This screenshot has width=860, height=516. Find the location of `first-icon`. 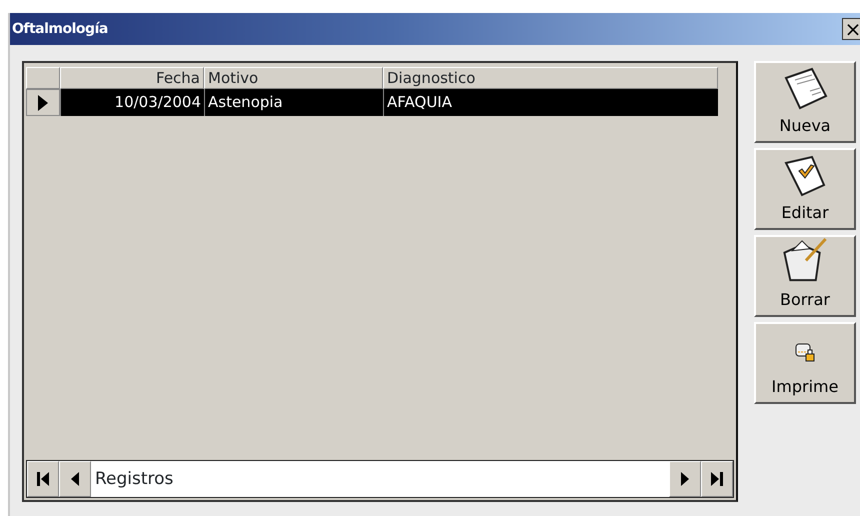

first-icon is located at coordinates (43, 479).